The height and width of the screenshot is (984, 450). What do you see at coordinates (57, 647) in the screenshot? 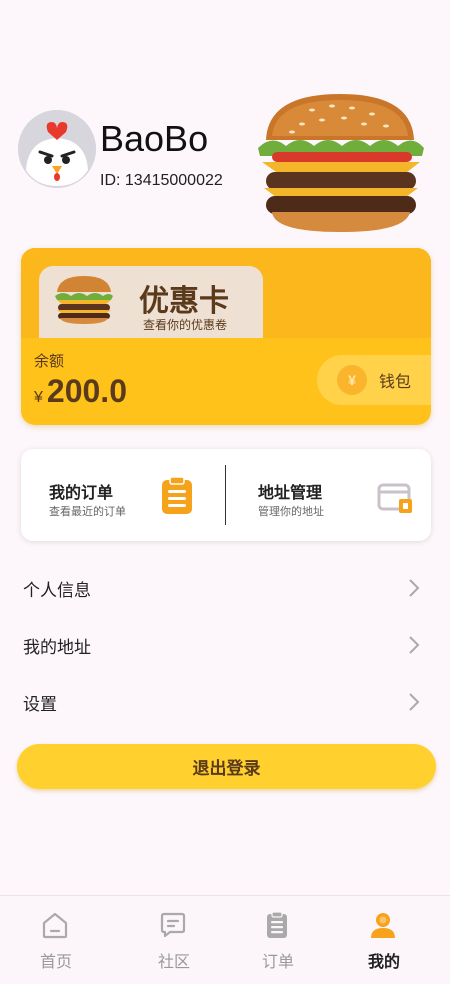
I see `menu-item-label: 我的地址` at bounding box center [57, 647].